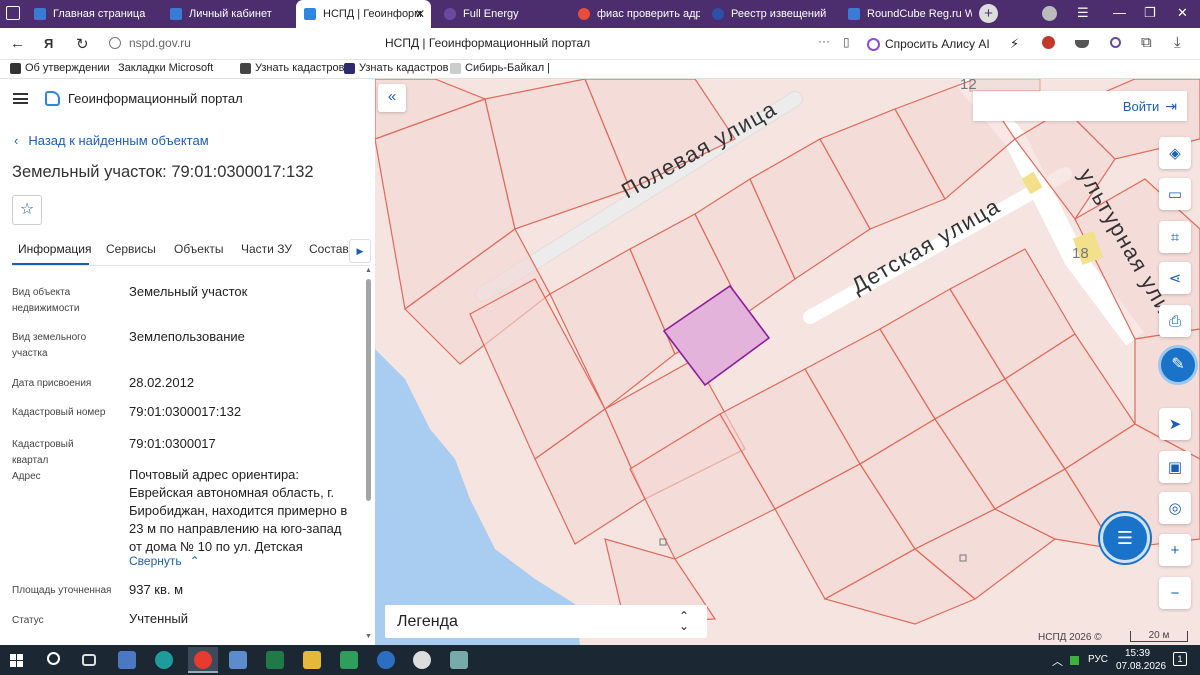 The height and width of the screenshot is (675, 1200). What do you see at coordinates (16, 660) in the screenshot?
I see `windows-start-icon` at bounding box center [16, 660].